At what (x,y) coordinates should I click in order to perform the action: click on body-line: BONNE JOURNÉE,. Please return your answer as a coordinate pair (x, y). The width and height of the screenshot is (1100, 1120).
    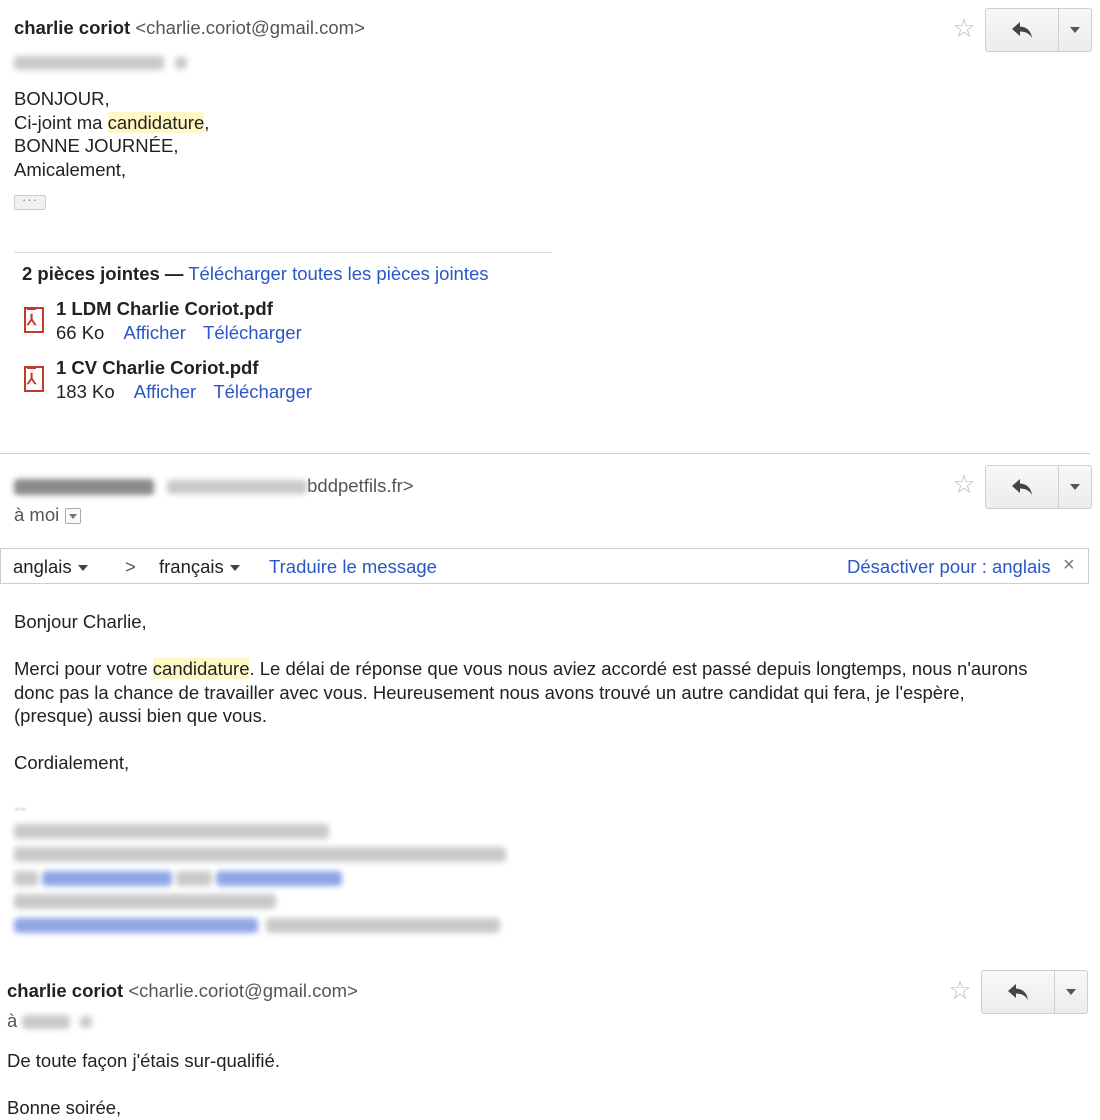
    Looking at the image, I should click on (96, 145).